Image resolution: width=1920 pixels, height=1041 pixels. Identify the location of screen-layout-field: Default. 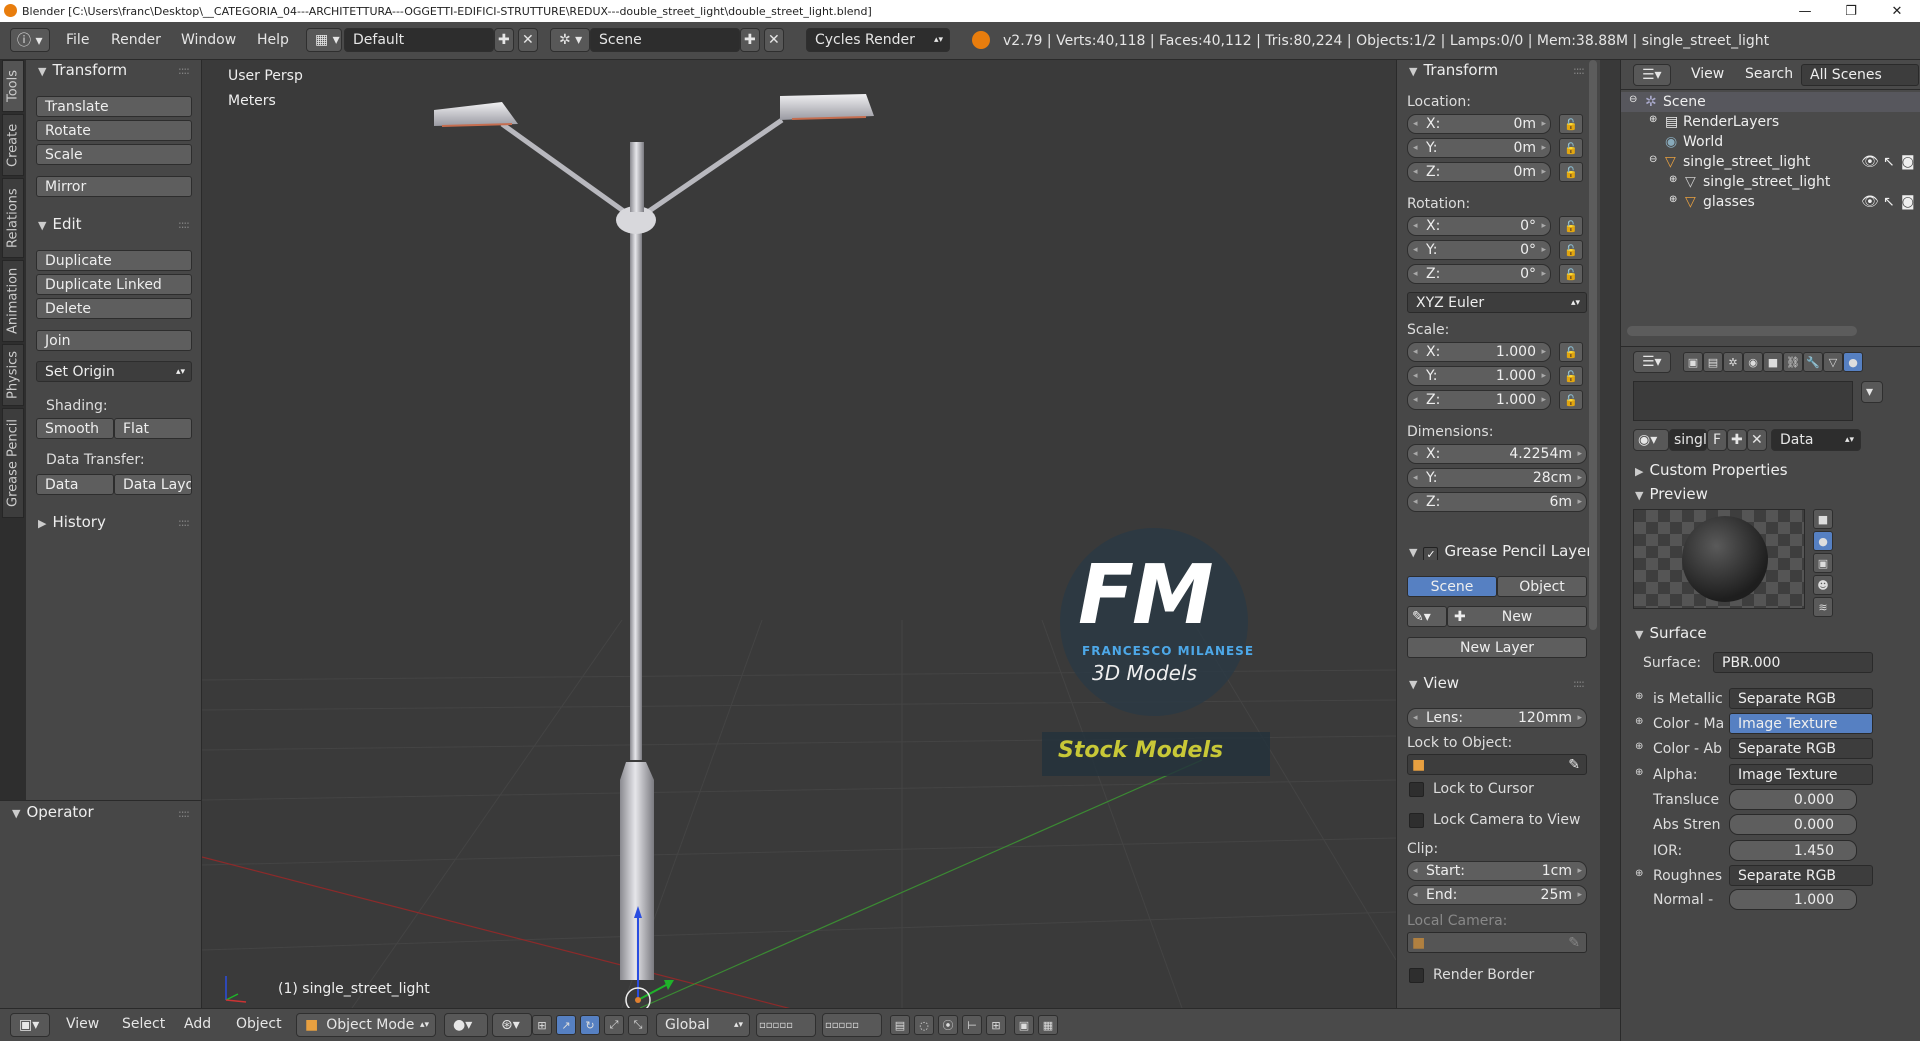
(419, 40).